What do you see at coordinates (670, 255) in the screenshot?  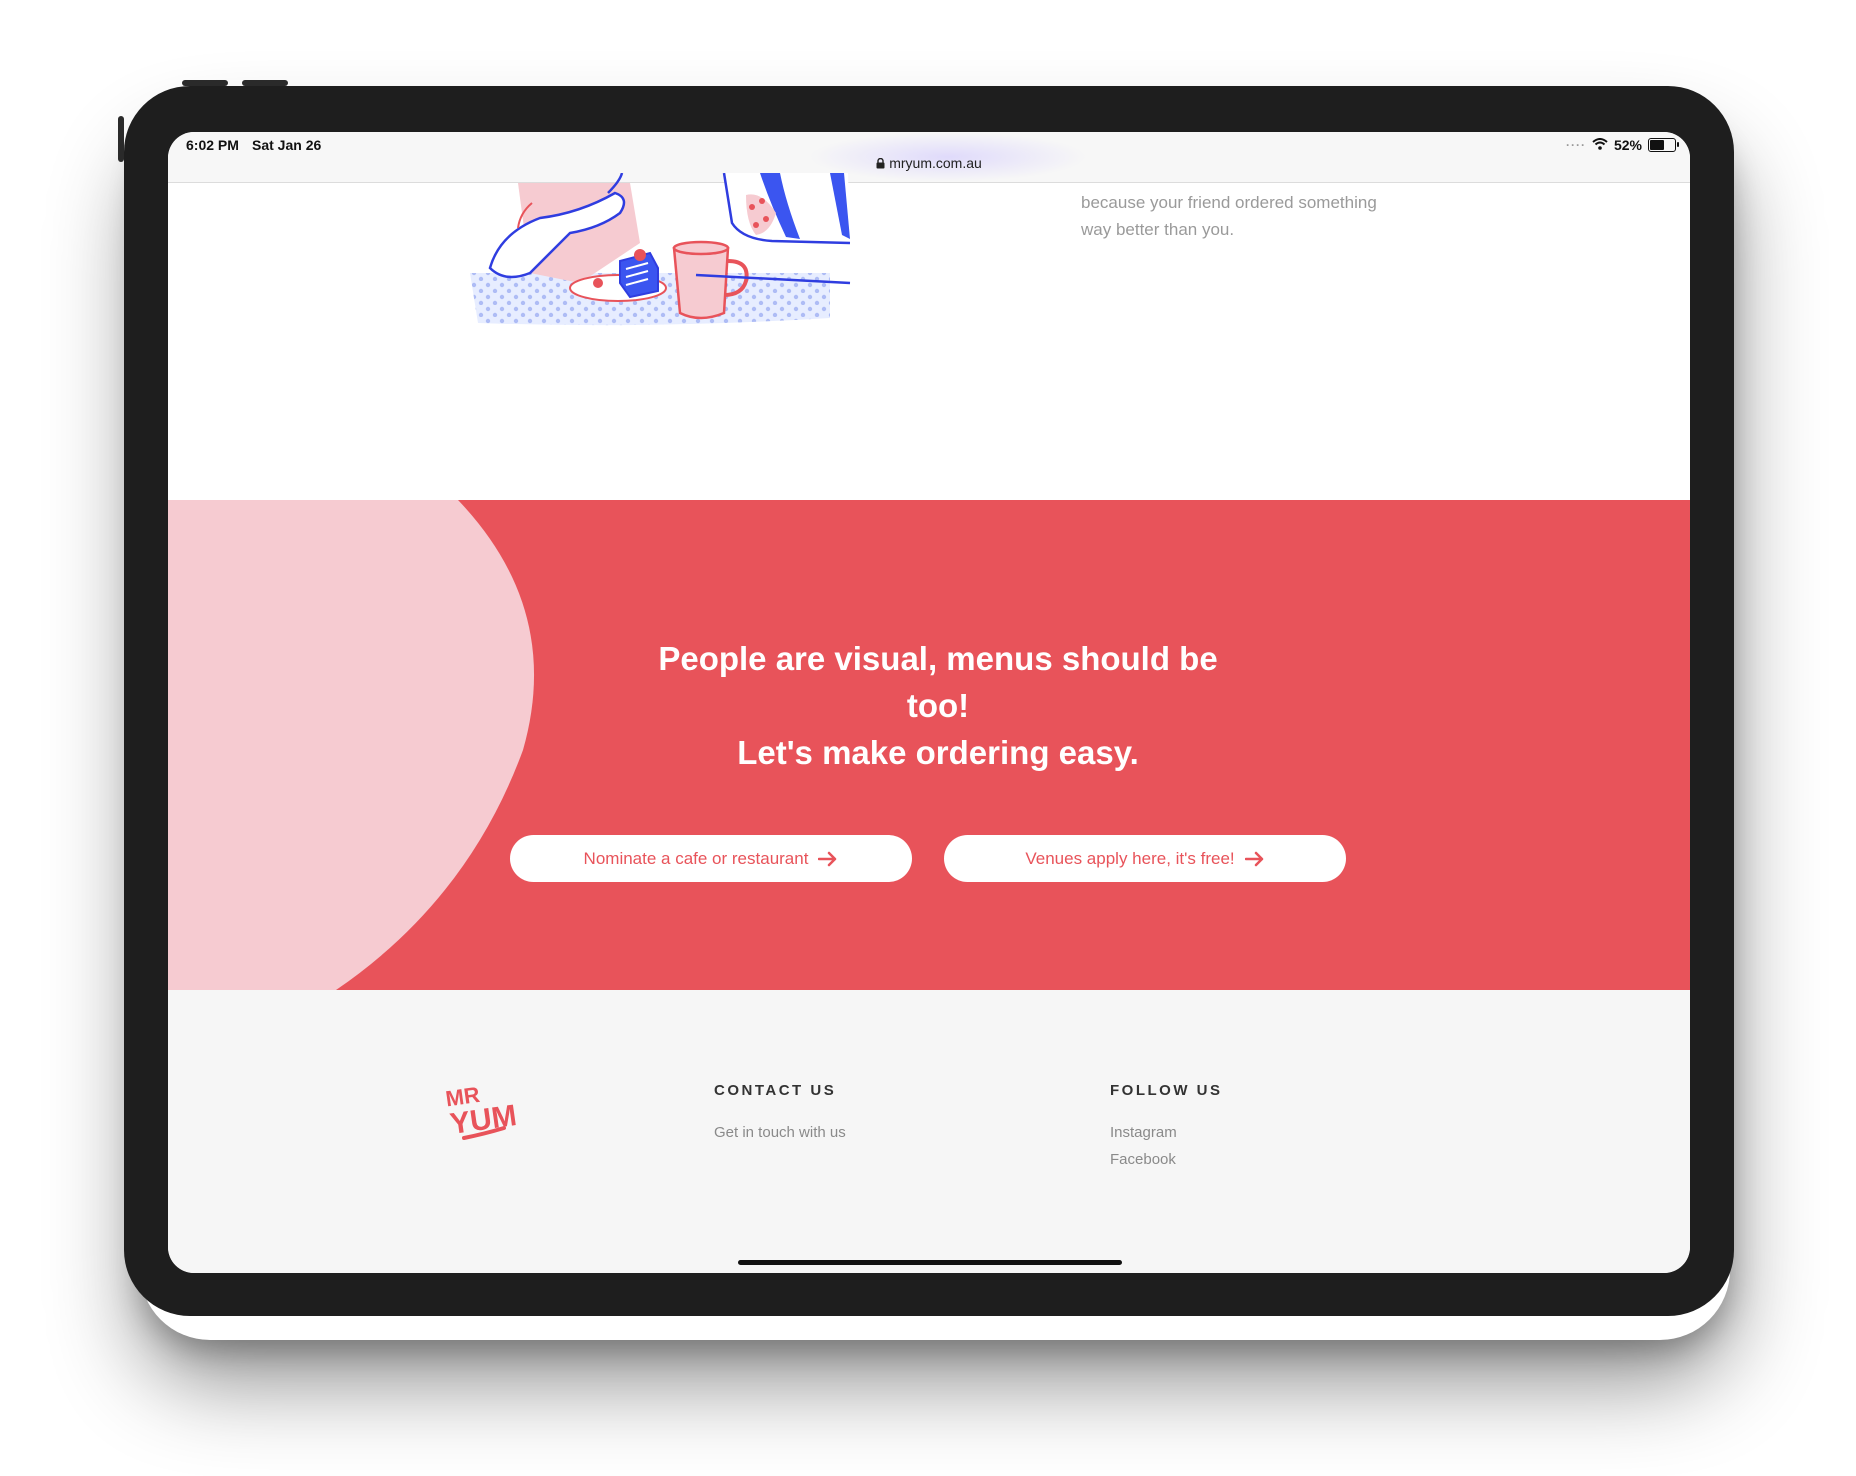 I see `cafe-illustration` at bounding box center [670, 255].